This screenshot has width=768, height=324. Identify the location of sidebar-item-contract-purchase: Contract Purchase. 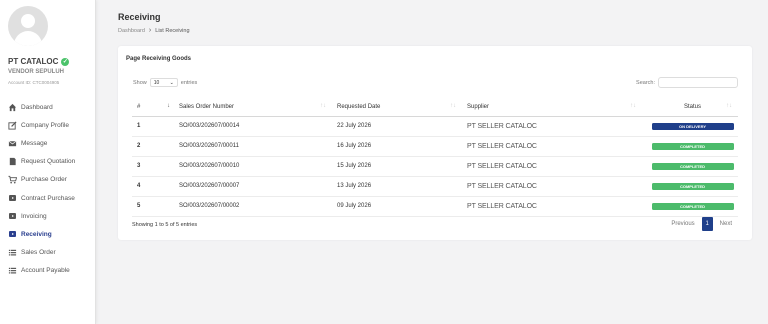
(48, 198).